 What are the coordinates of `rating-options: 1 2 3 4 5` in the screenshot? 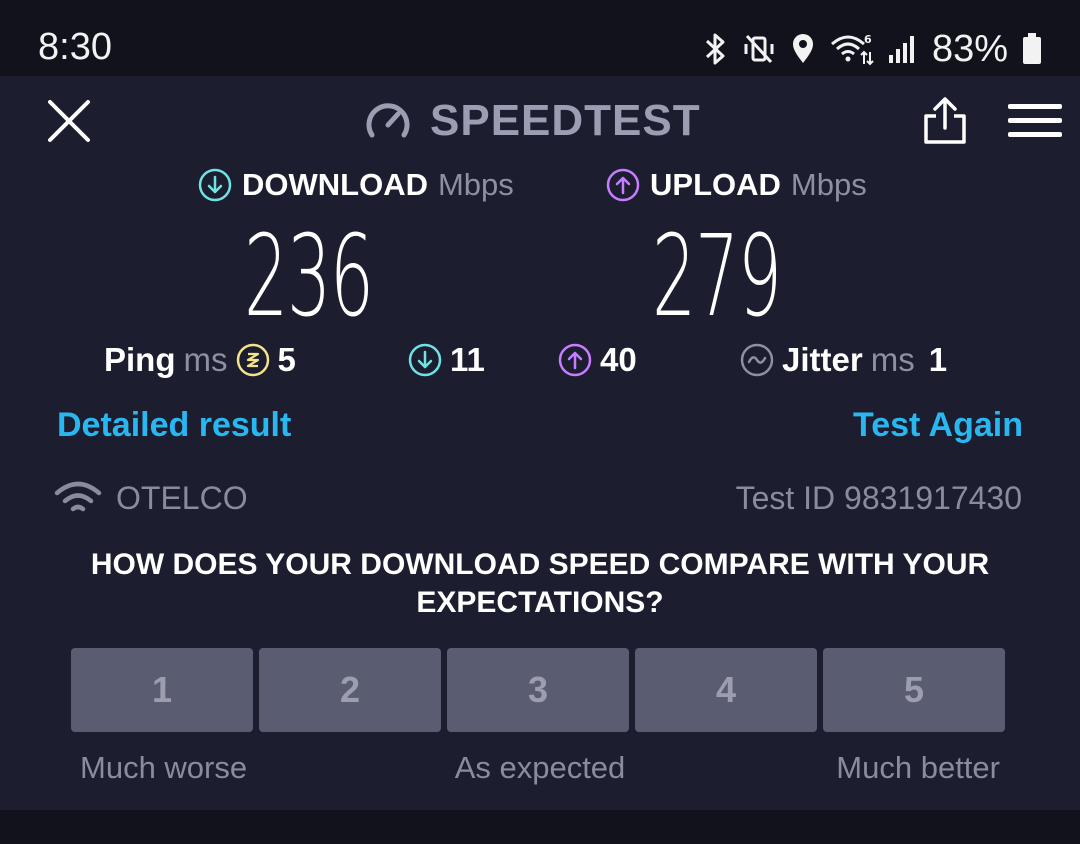 It's located at (538, 690).